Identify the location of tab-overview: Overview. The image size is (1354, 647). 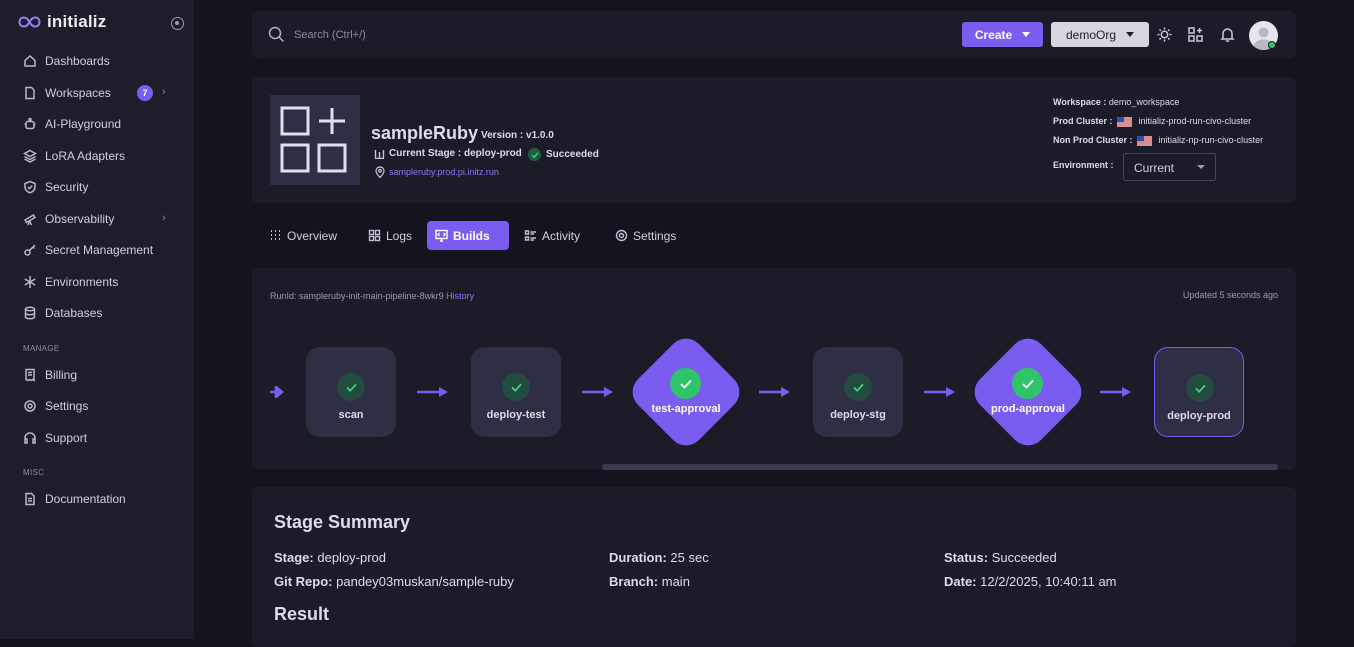
(303, 235).